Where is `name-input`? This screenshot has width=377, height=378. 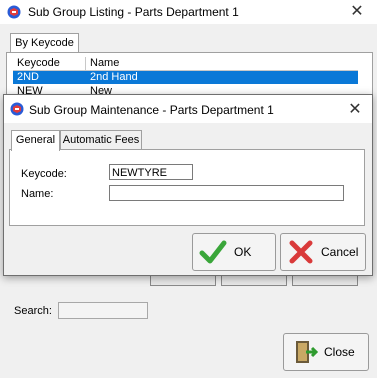 name-input is located at coordinates (226, 193).